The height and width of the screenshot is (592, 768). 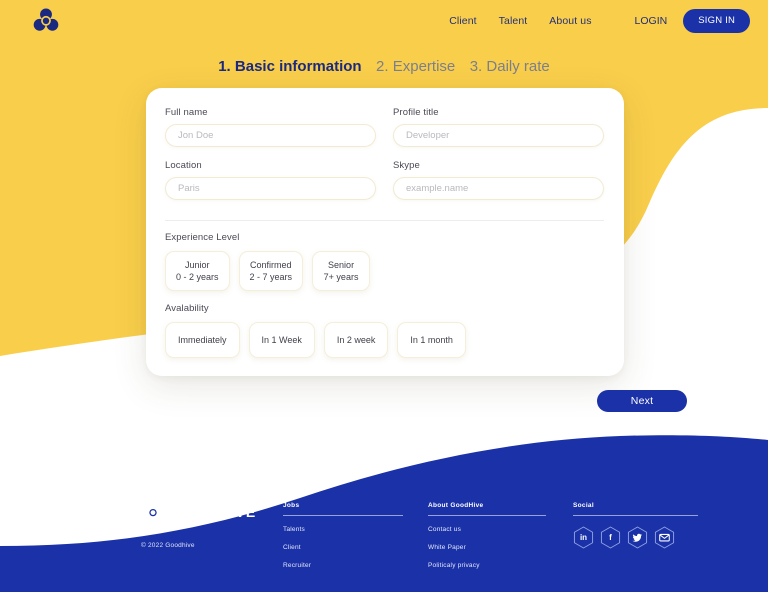 I want to click on footer-link-contact-us: Contact us, so click(x=487, y=529).